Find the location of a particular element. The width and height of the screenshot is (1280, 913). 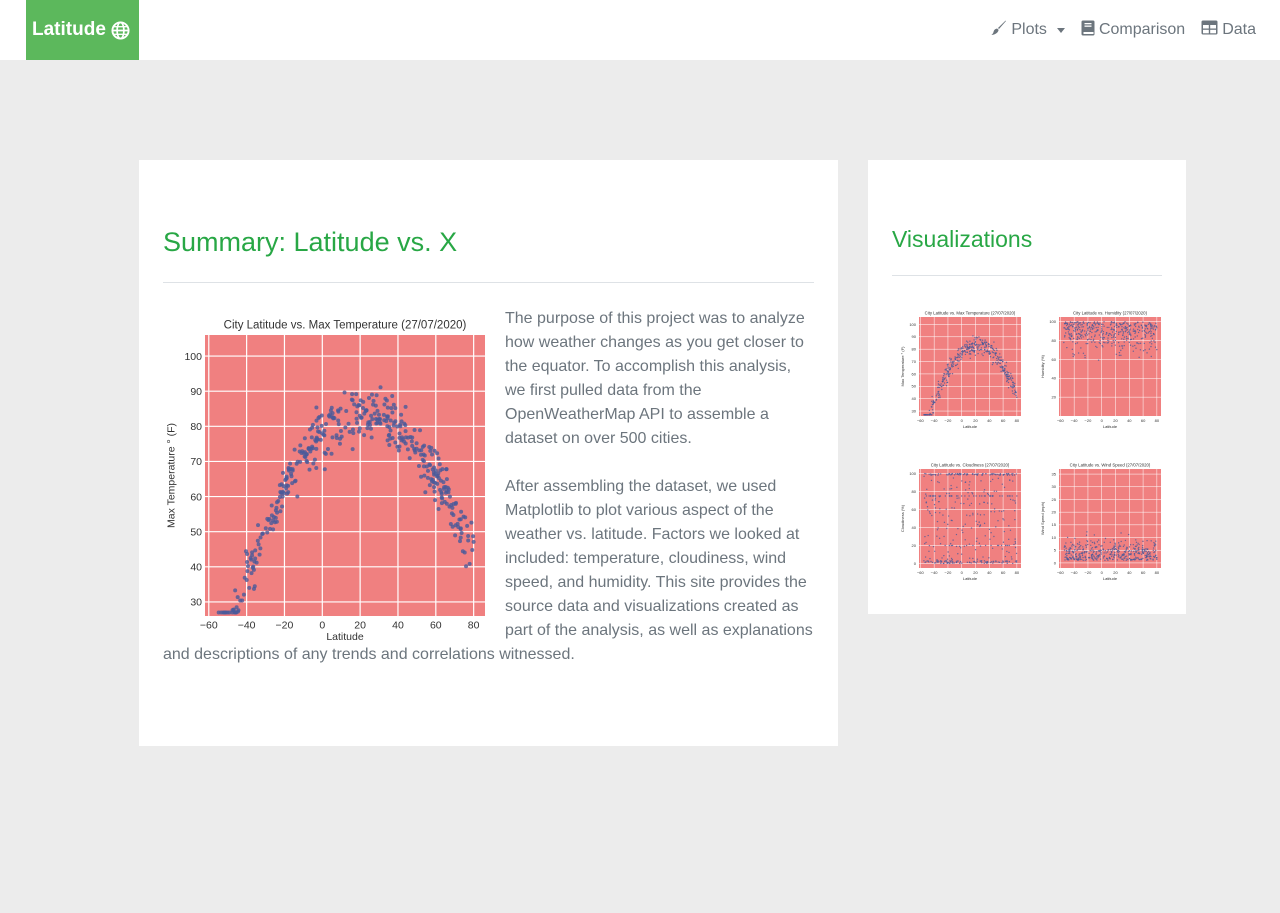

nav-item-plots: Plots is located at coordinates (1028, 30).